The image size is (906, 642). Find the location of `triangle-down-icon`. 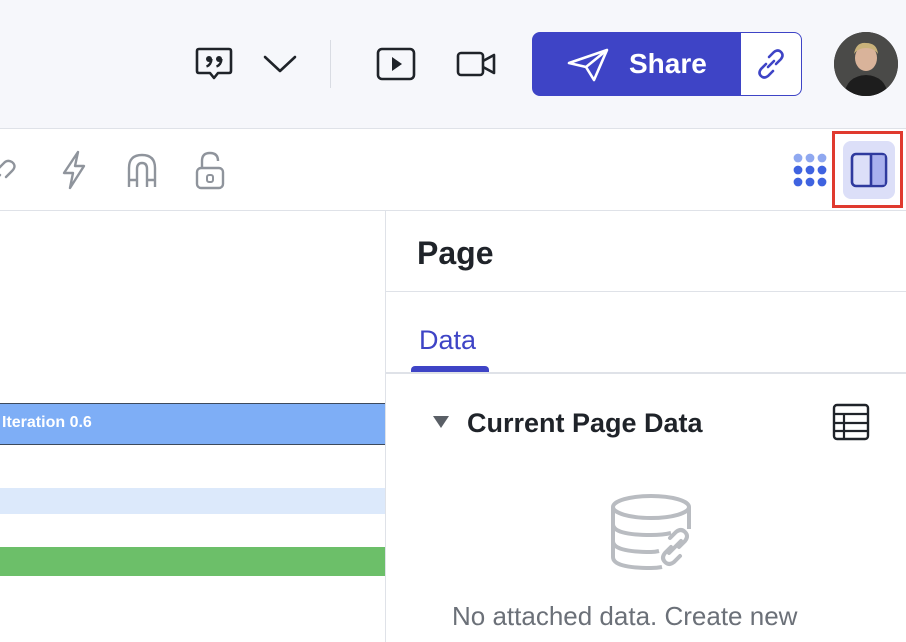

triangle-down-icon is located at coordinates (441, 422).